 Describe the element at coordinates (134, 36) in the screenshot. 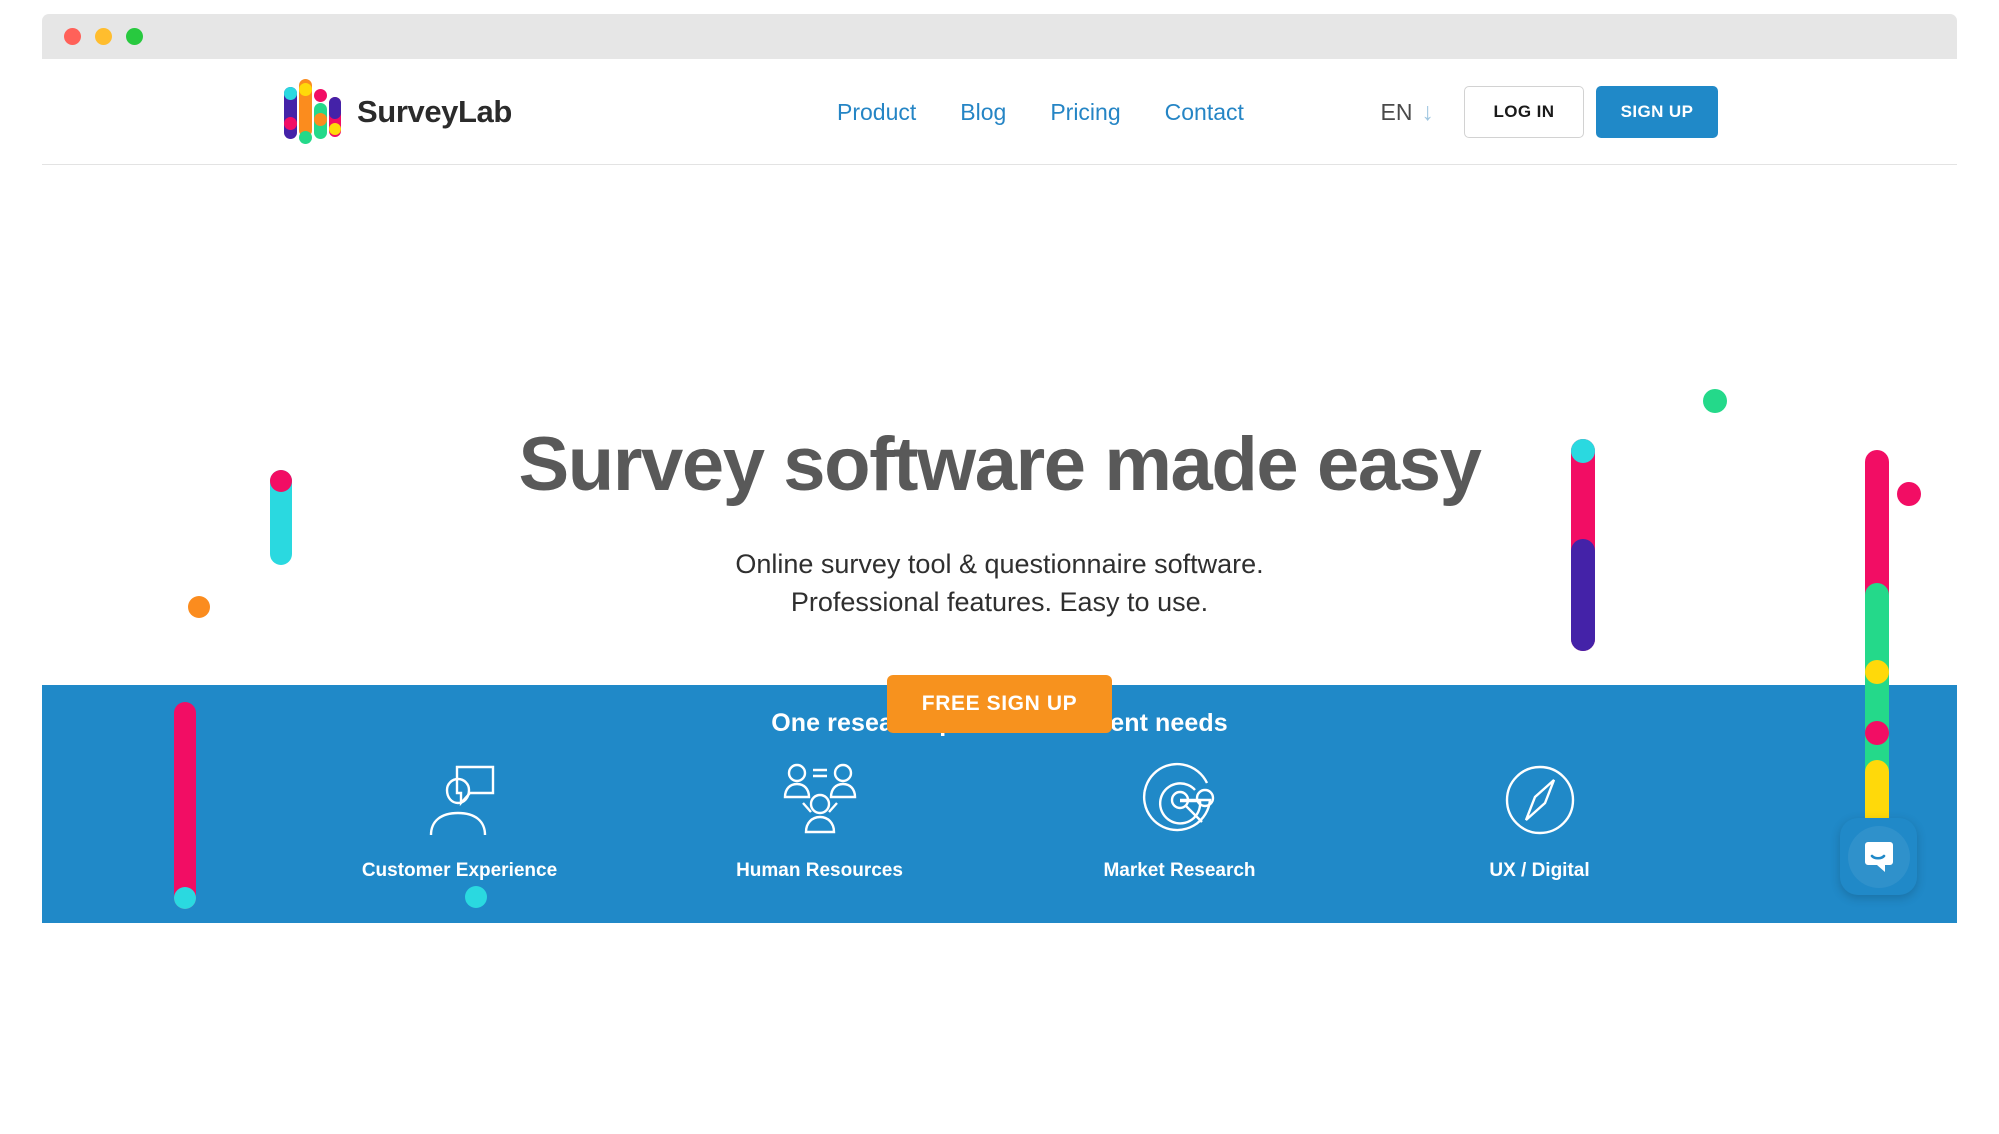

I see `maximize-button` at that location.